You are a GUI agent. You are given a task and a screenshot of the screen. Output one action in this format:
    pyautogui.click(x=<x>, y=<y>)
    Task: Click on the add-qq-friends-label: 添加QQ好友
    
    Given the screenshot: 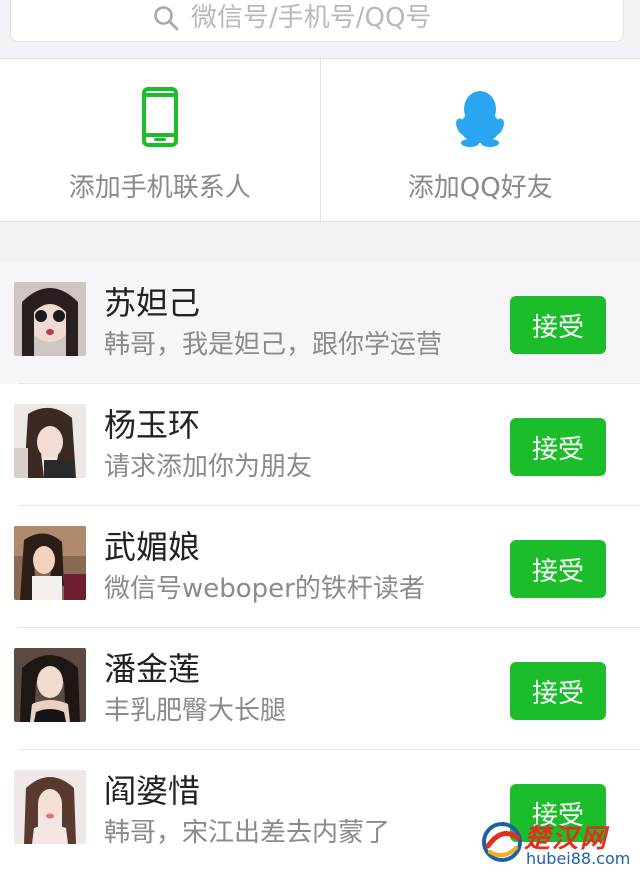 What is the action you would take?
    pyautogui.click(x=480, y=185)
    